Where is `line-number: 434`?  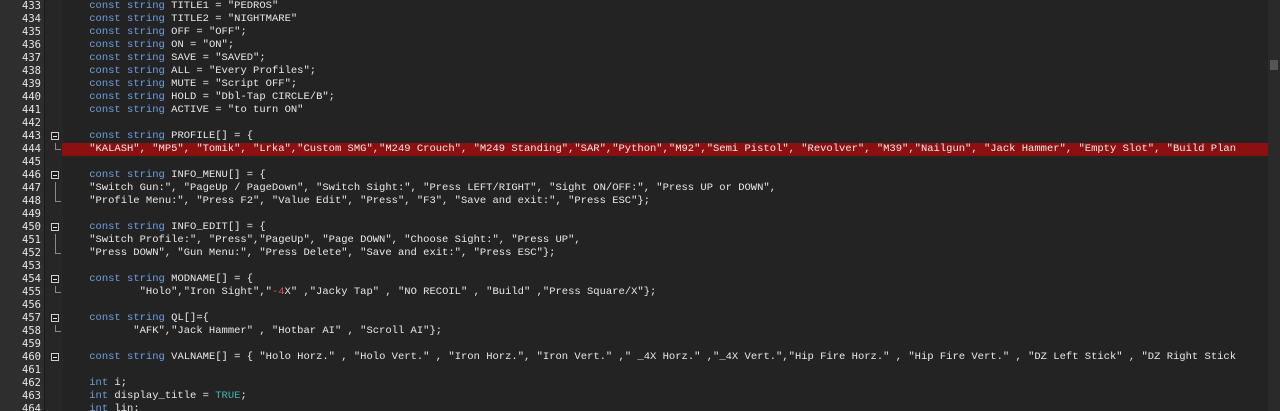 line-number: 434 is located at coordinates (31, 19).